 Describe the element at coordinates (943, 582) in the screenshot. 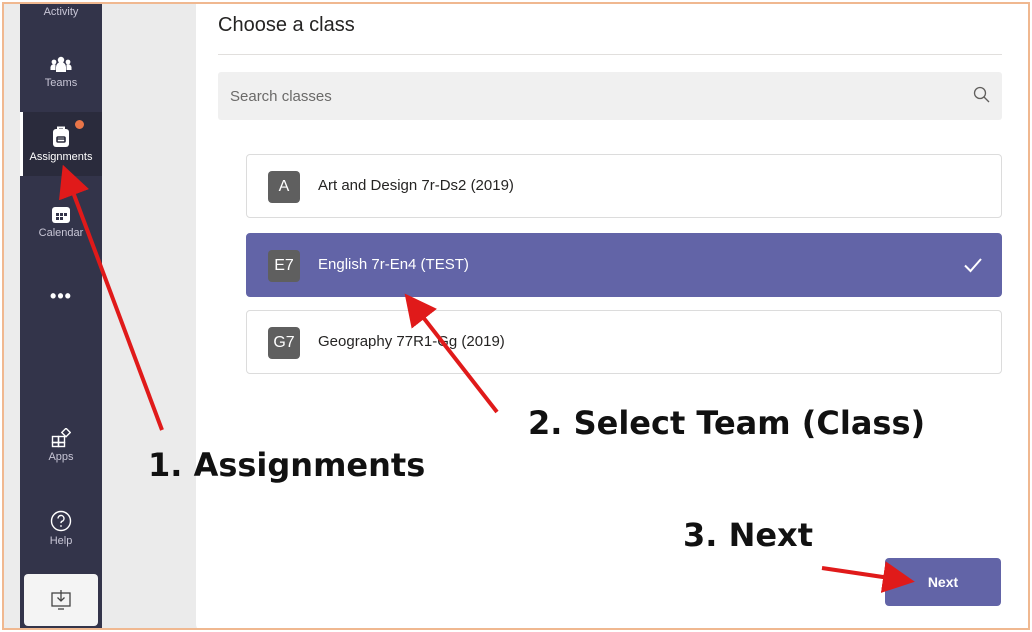

I see `next-button: Next` at that location.